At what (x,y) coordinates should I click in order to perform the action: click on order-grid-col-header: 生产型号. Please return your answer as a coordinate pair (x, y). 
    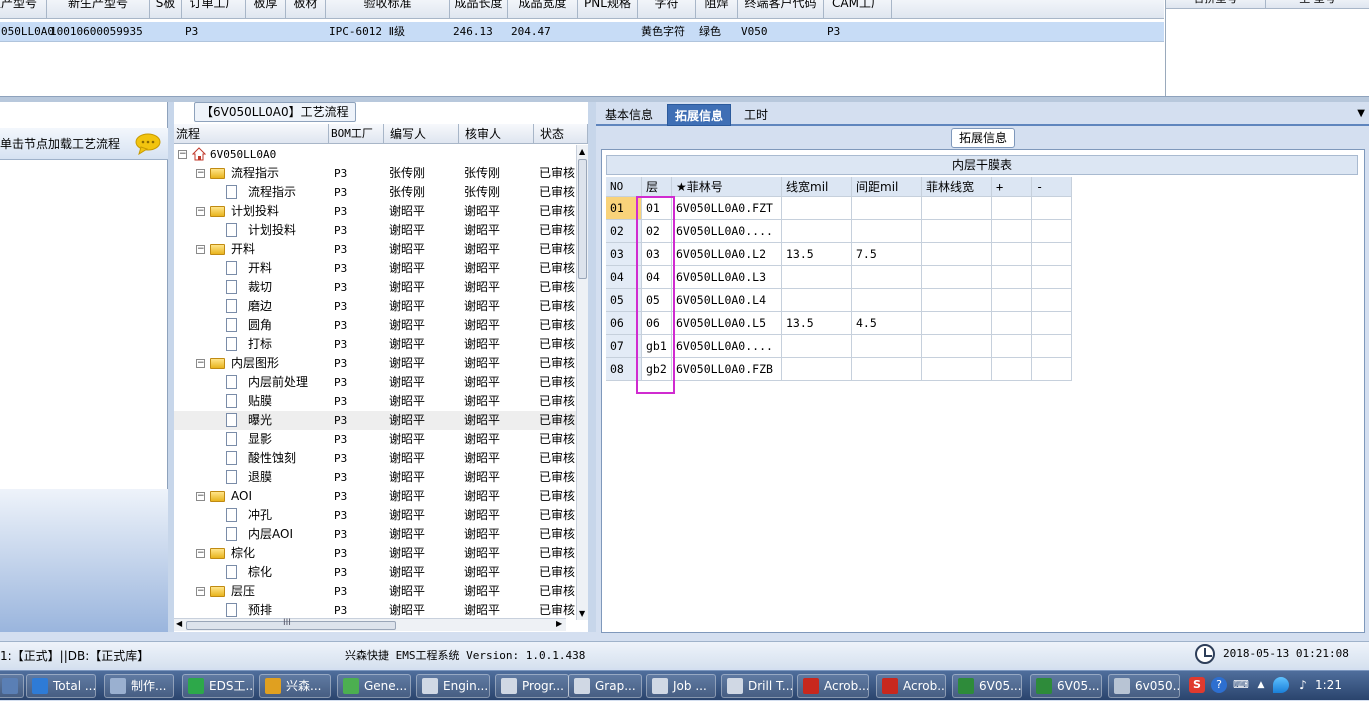
    Looking at the image, I should click on (23, 9).